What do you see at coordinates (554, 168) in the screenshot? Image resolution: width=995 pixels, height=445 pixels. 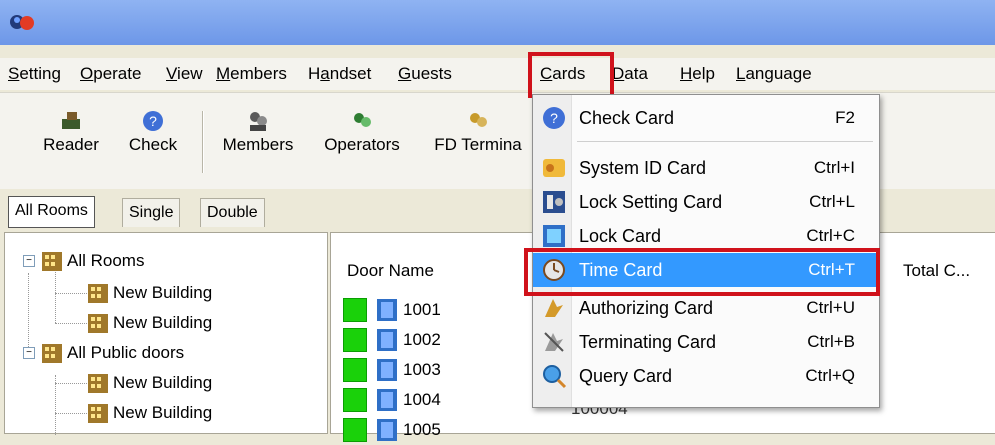 I see `system-id-card-icon` at bounding box center [554, 168].